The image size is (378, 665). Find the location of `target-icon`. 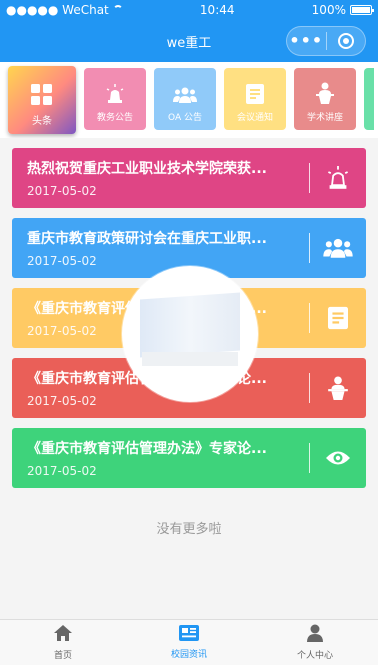

target-icon is located at coordinates (345, 41).